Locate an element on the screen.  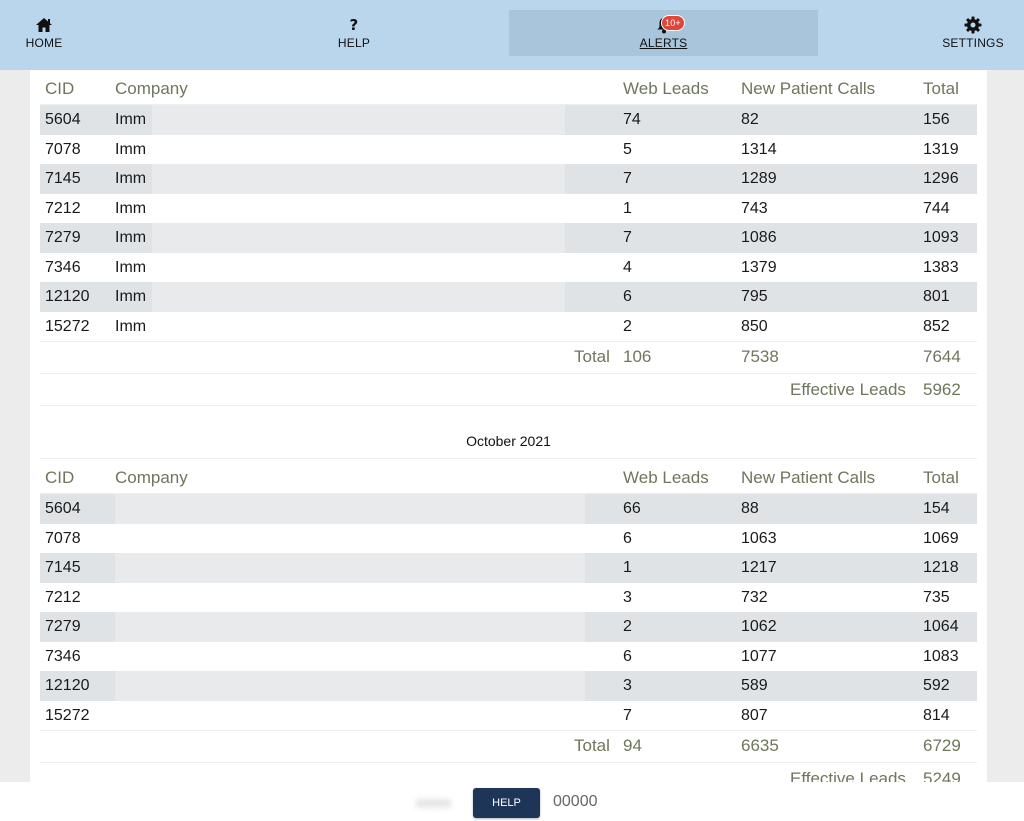
home-icon is located at coordinates (44, 25).